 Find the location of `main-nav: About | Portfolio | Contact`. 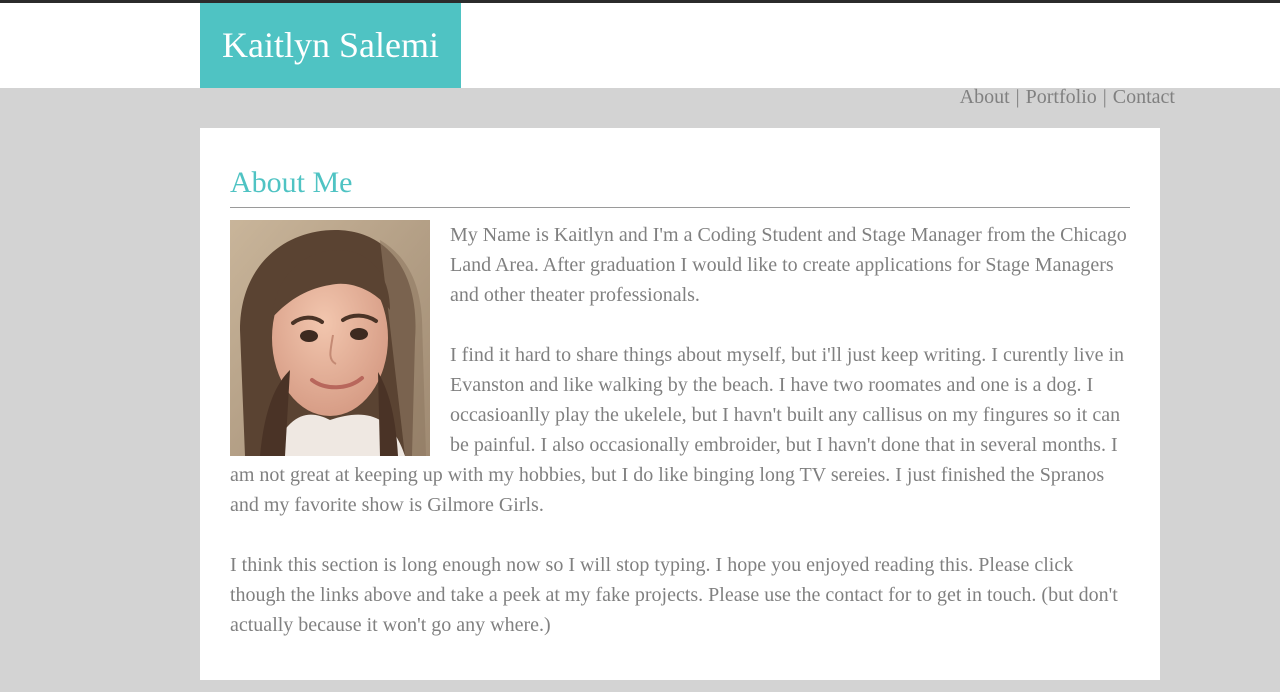

main-nav: About | Portfolio | Contact is located at coordinates (1067, 97).